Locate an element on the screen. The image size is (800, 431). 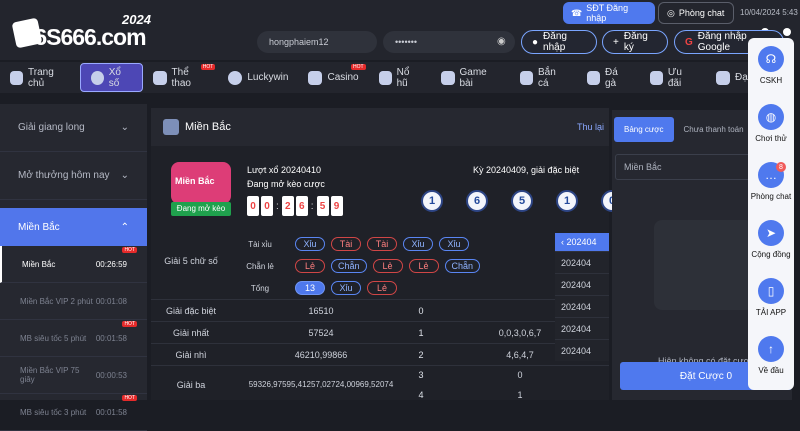
sidebar-row: MB siêu tốc 5 phút 00:01:58 HOT is located at coordinates (73, 338).